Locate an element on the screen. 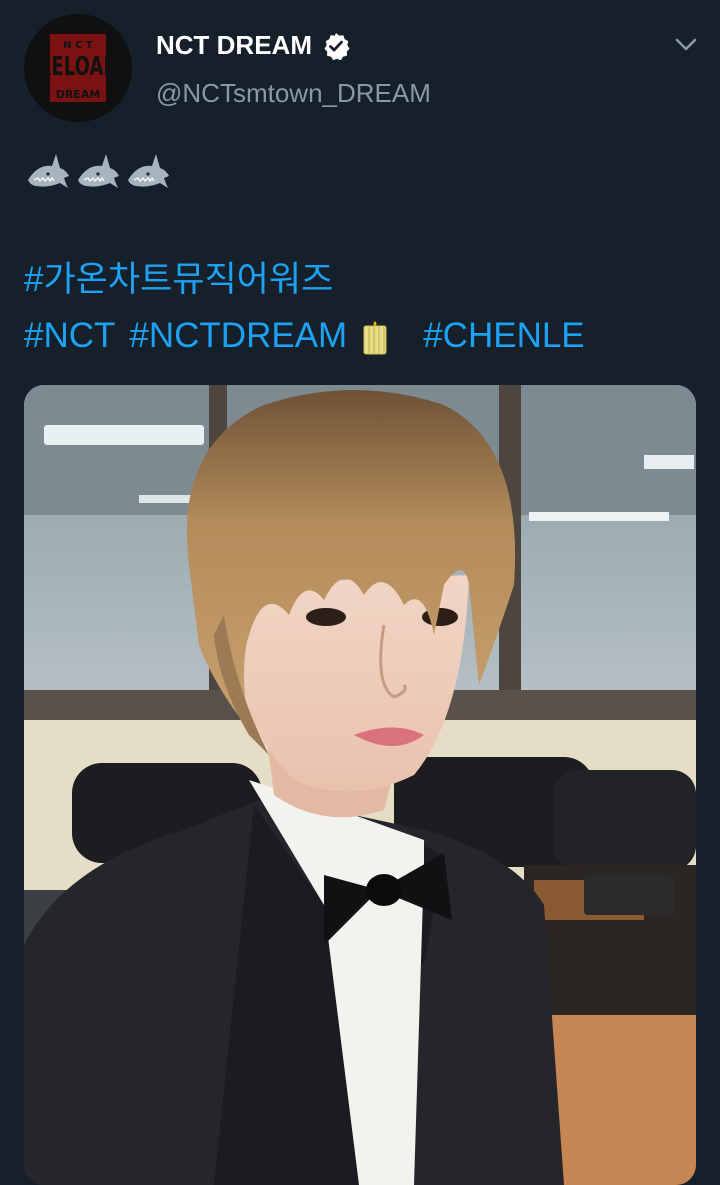 The height and width of the screenshot is (1185, 720). emoji-row is located at coordinates (98, 172).